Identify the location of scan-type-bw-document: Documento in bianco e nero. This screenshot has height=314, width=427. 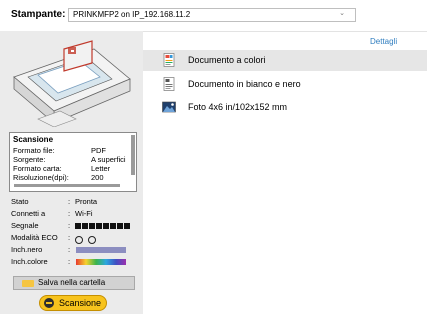
(285, 84).